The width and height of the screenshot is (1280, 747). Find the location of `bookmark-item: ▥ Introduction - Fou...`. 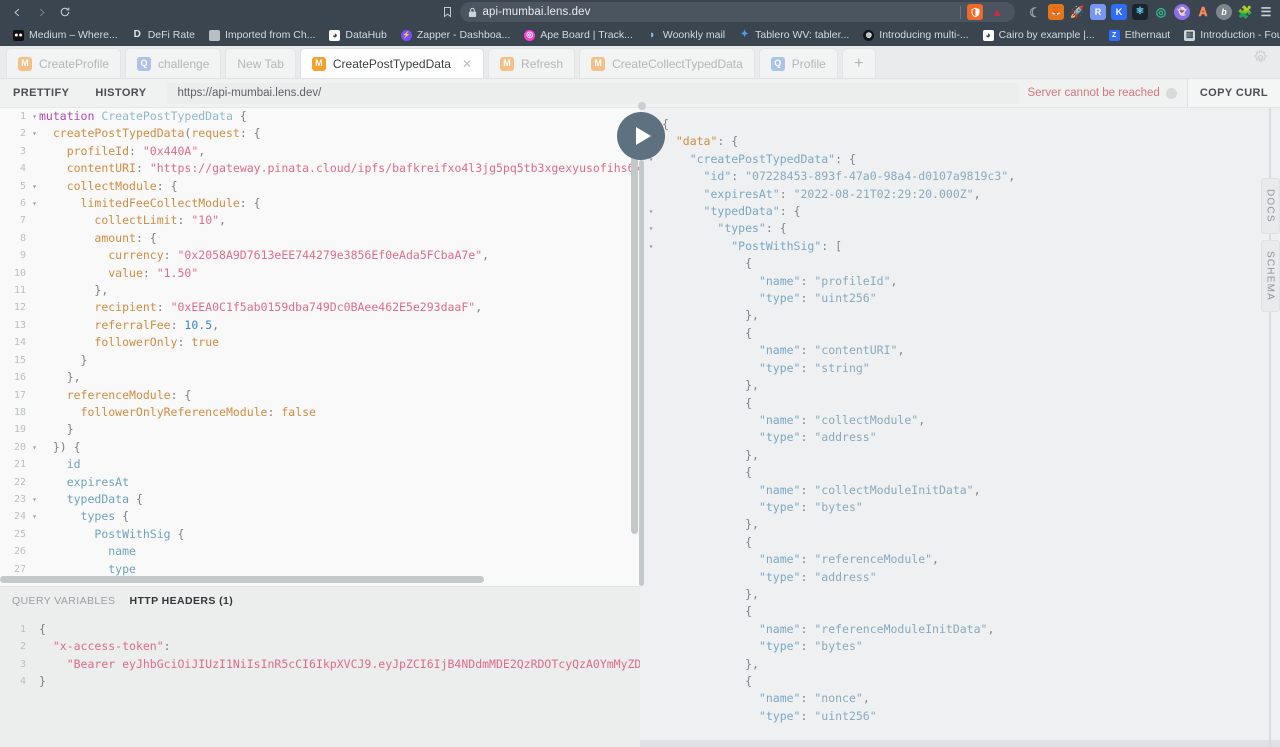

bookmark-item: ▥ Introduction - Fou... is located at coordinates (1228, 35).